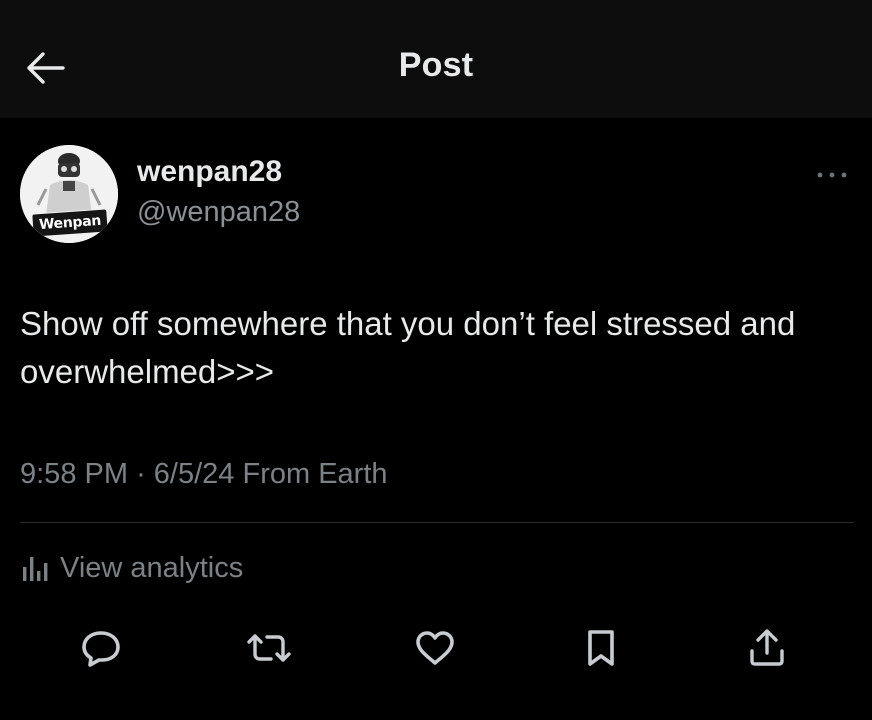 The image size is (872, 720). What do you see at coordinates (152, 567) in the screenshot?
I see `view-analytics-label: View analytics` at bounding box center [152, 567].